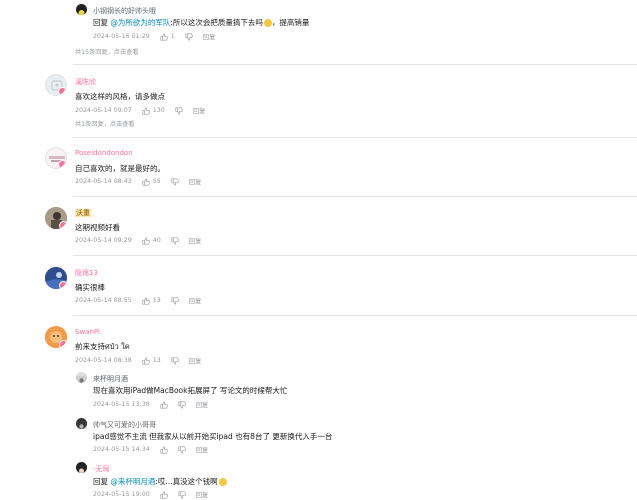 Image resolution: width=637 pixels, height=500 pixels. What do you see at coordinates (290, 22) in the screenshot?
I see `reply-text-after: ，提高销量` at bounding box center [290, 22].